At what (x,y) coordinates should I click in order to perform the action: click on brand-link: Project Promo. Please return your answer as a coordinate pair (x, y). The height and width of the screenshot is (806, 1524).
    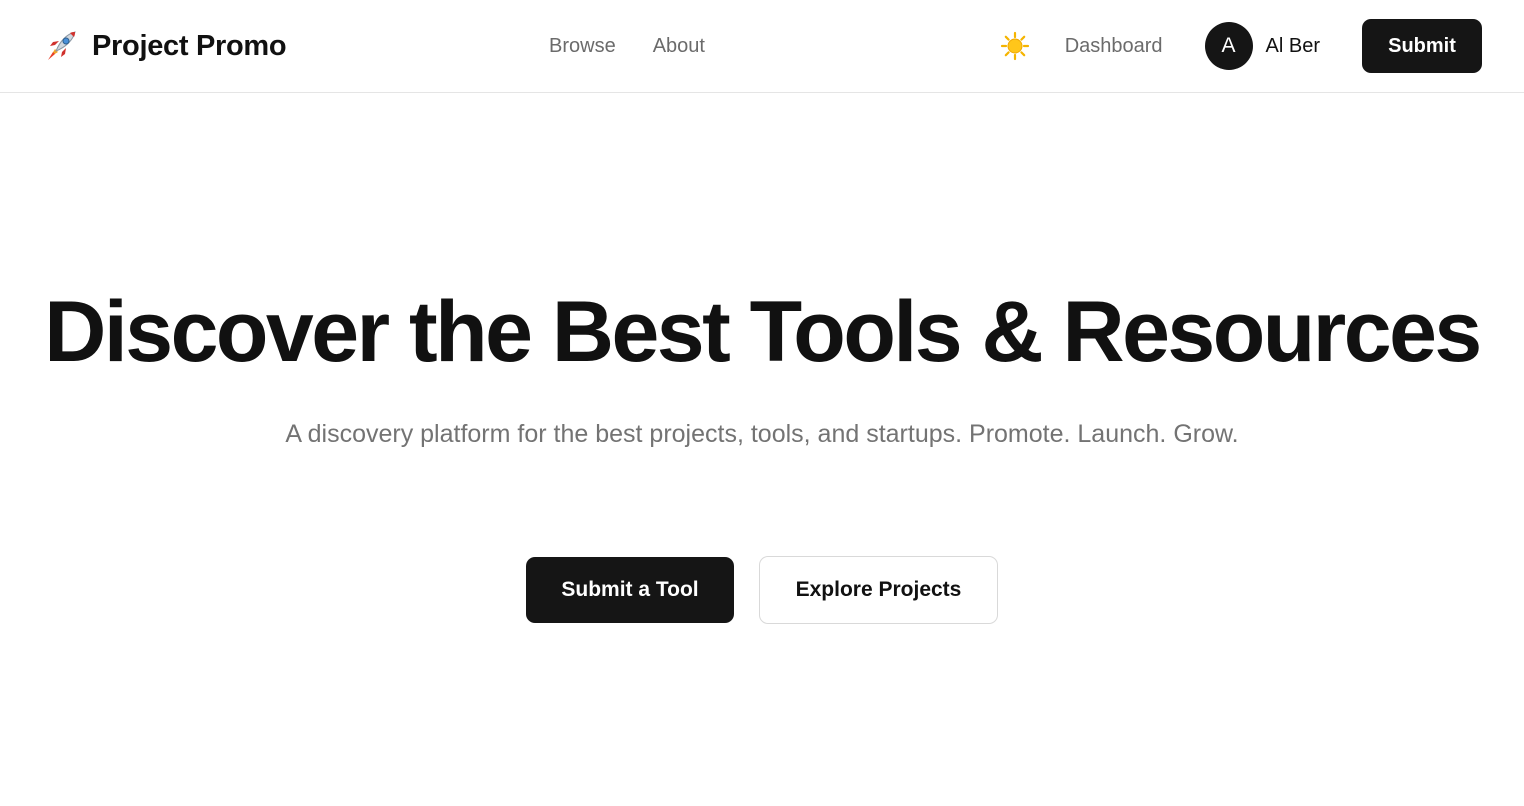
    Looking at the image, I should click on (164, 46).